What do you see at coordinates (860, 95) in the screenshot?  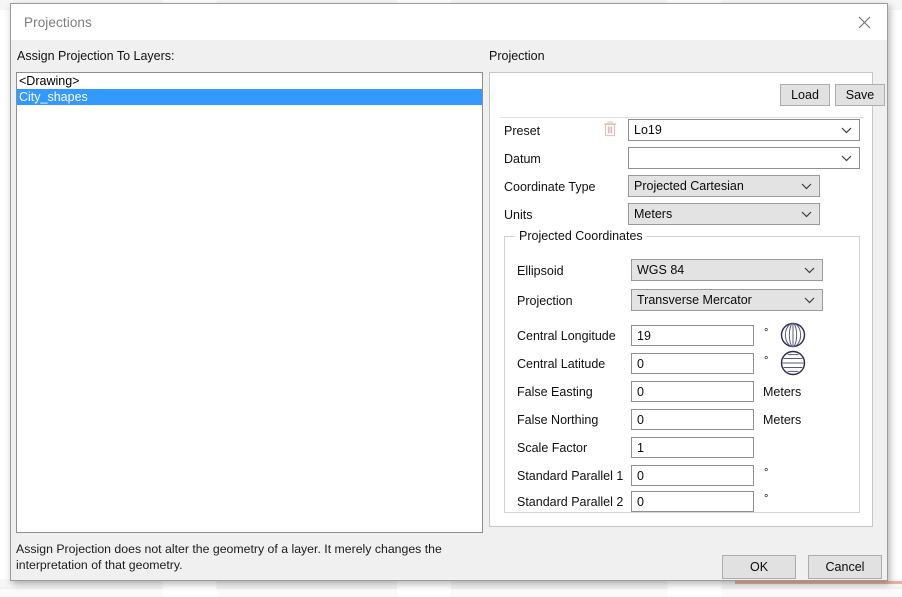 I see `save-button: Save` at bounding box center [860, 95].